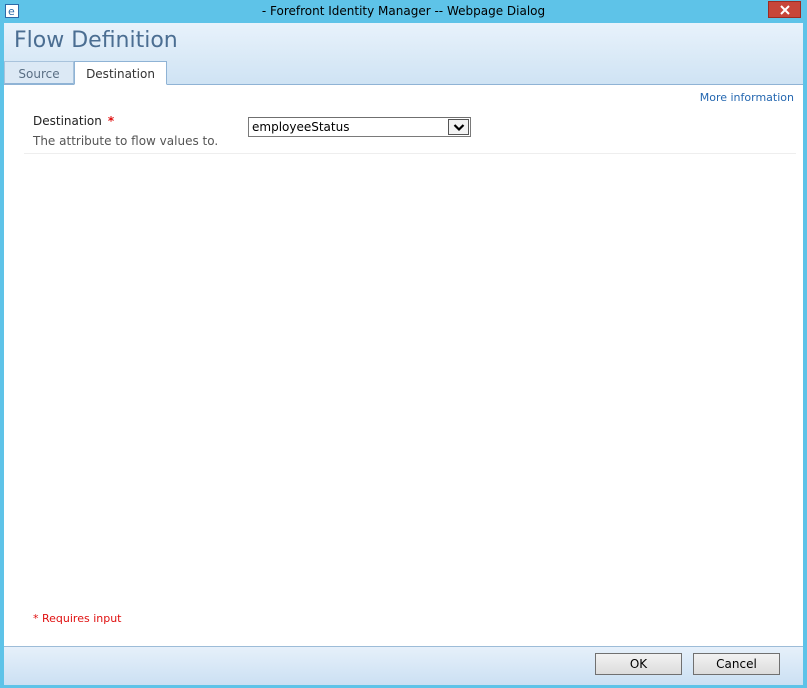 The image size is (807, 688). What do you see at coordinates (111, 121) in the screenshot?
I see `required-marker: *` at bounding box center [111, 121].